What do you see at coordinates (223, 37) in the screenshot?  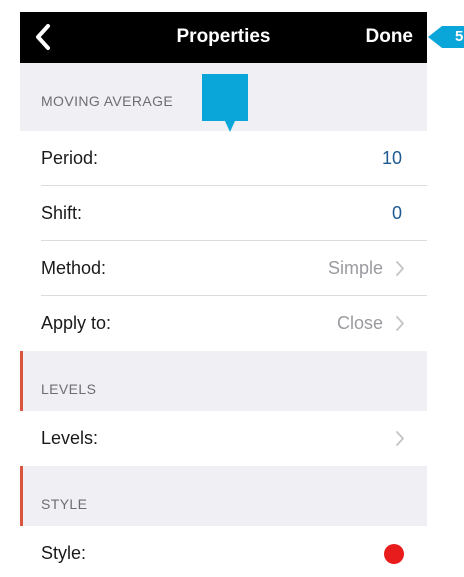 I see `navigation-bar: Properties Done` at bounding box center [223, 37].